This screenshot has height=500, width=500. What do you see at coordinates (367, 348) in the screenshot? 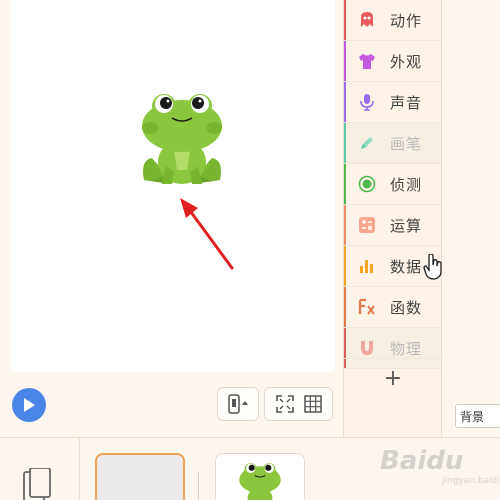
I see `physics-magnet-icon` at bounding box center [367, 348].